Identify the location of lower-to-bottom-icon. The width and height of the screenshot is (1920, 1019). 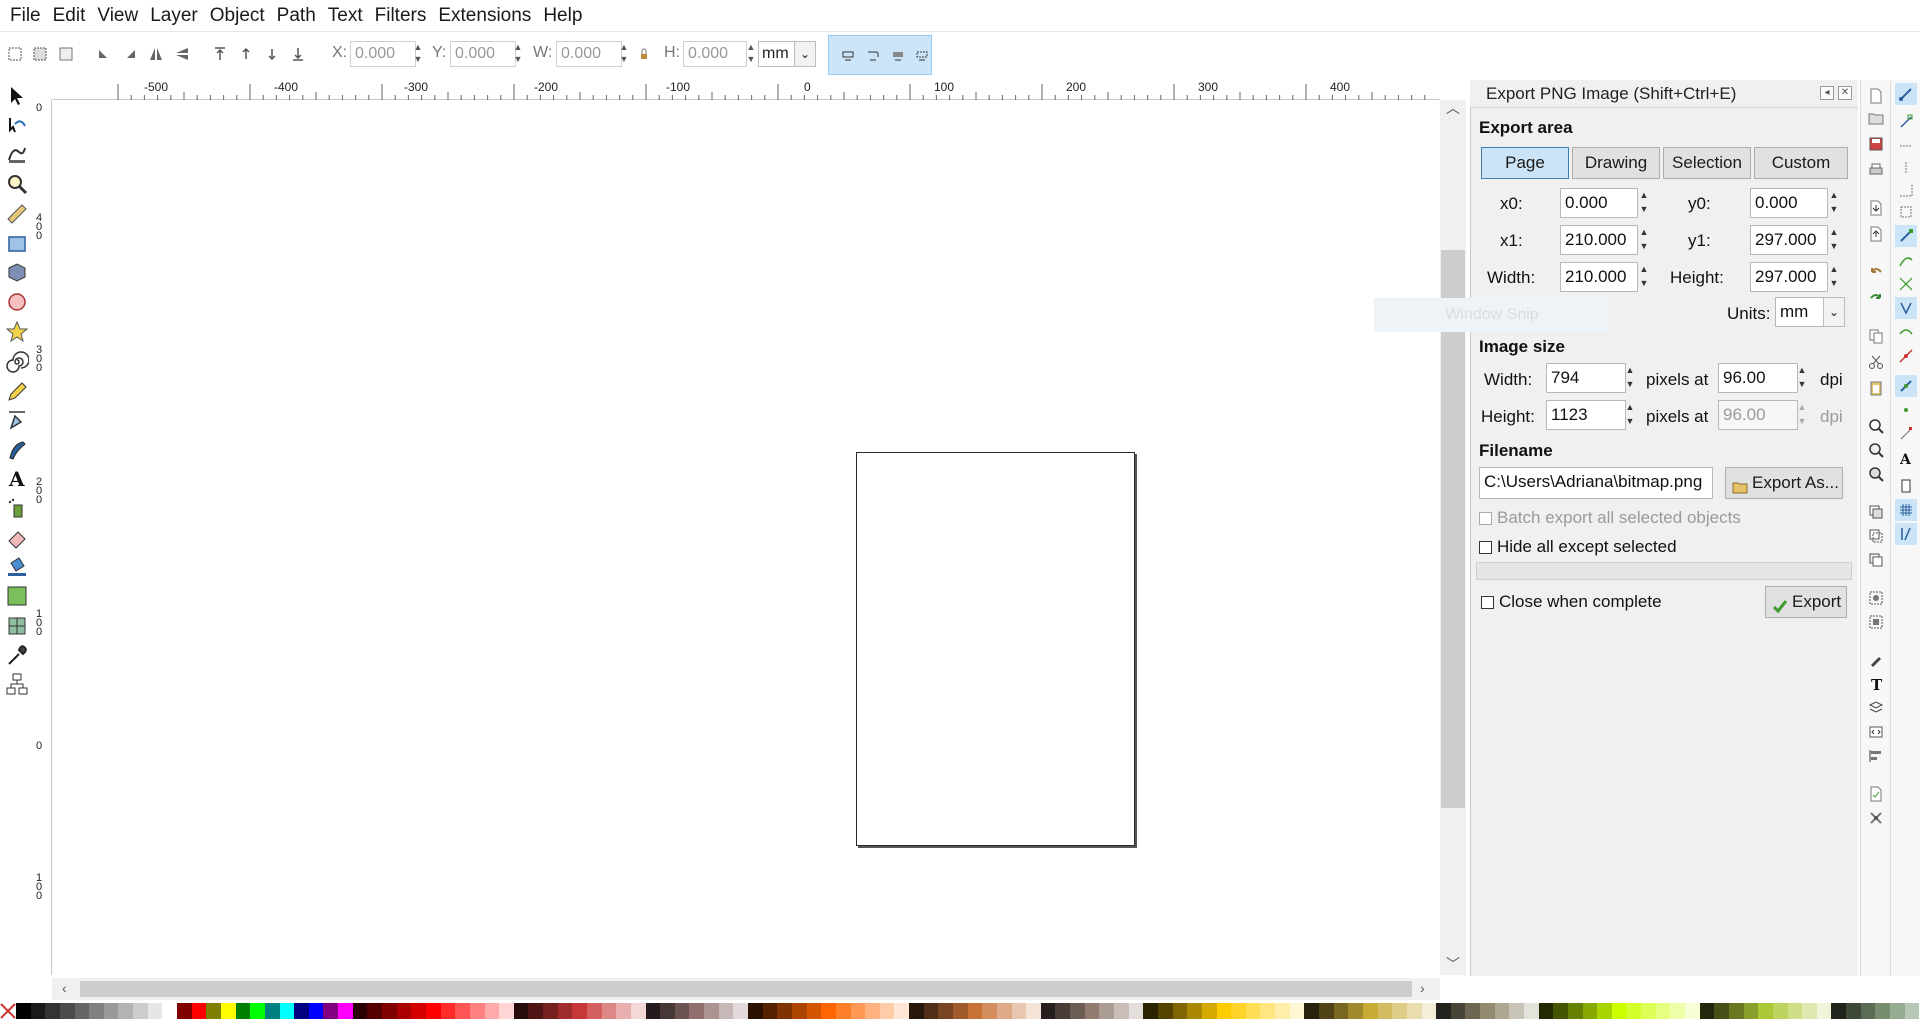
(298, 54).